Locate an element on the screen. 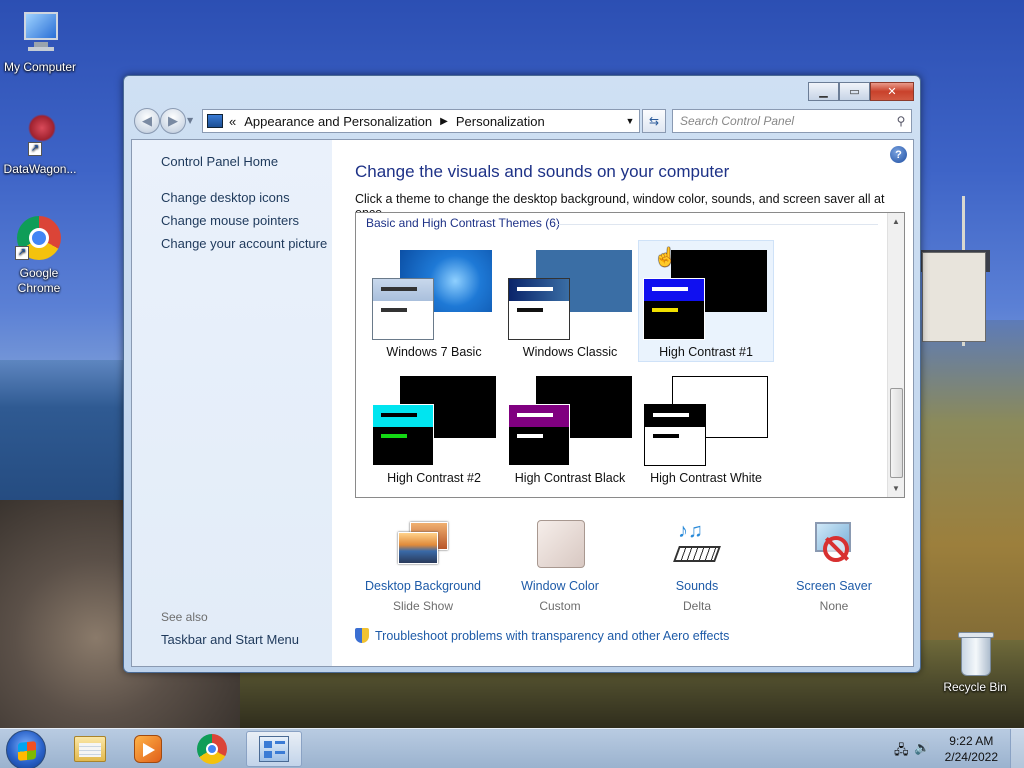 The image size is (1024, 768). taskbar-explorer-button is located at coordinates (90, 749).